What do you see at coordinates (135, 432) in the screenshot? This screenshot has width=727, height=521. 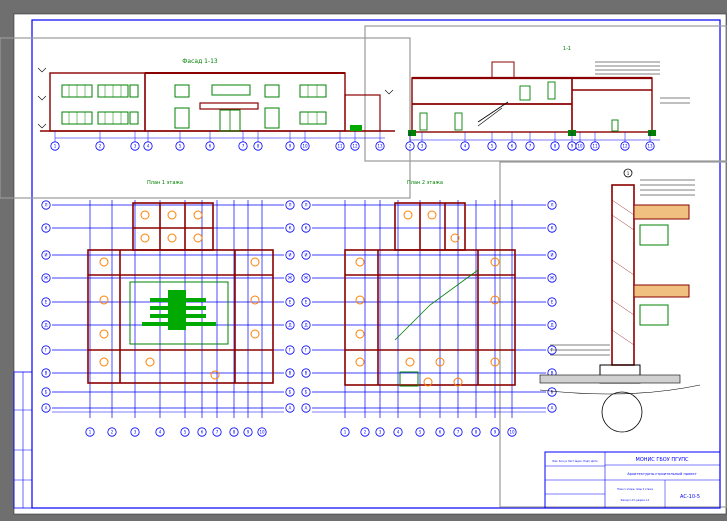 I see `plan1-bottom-axis-3-label: 3` at bounding box center [135, 432].